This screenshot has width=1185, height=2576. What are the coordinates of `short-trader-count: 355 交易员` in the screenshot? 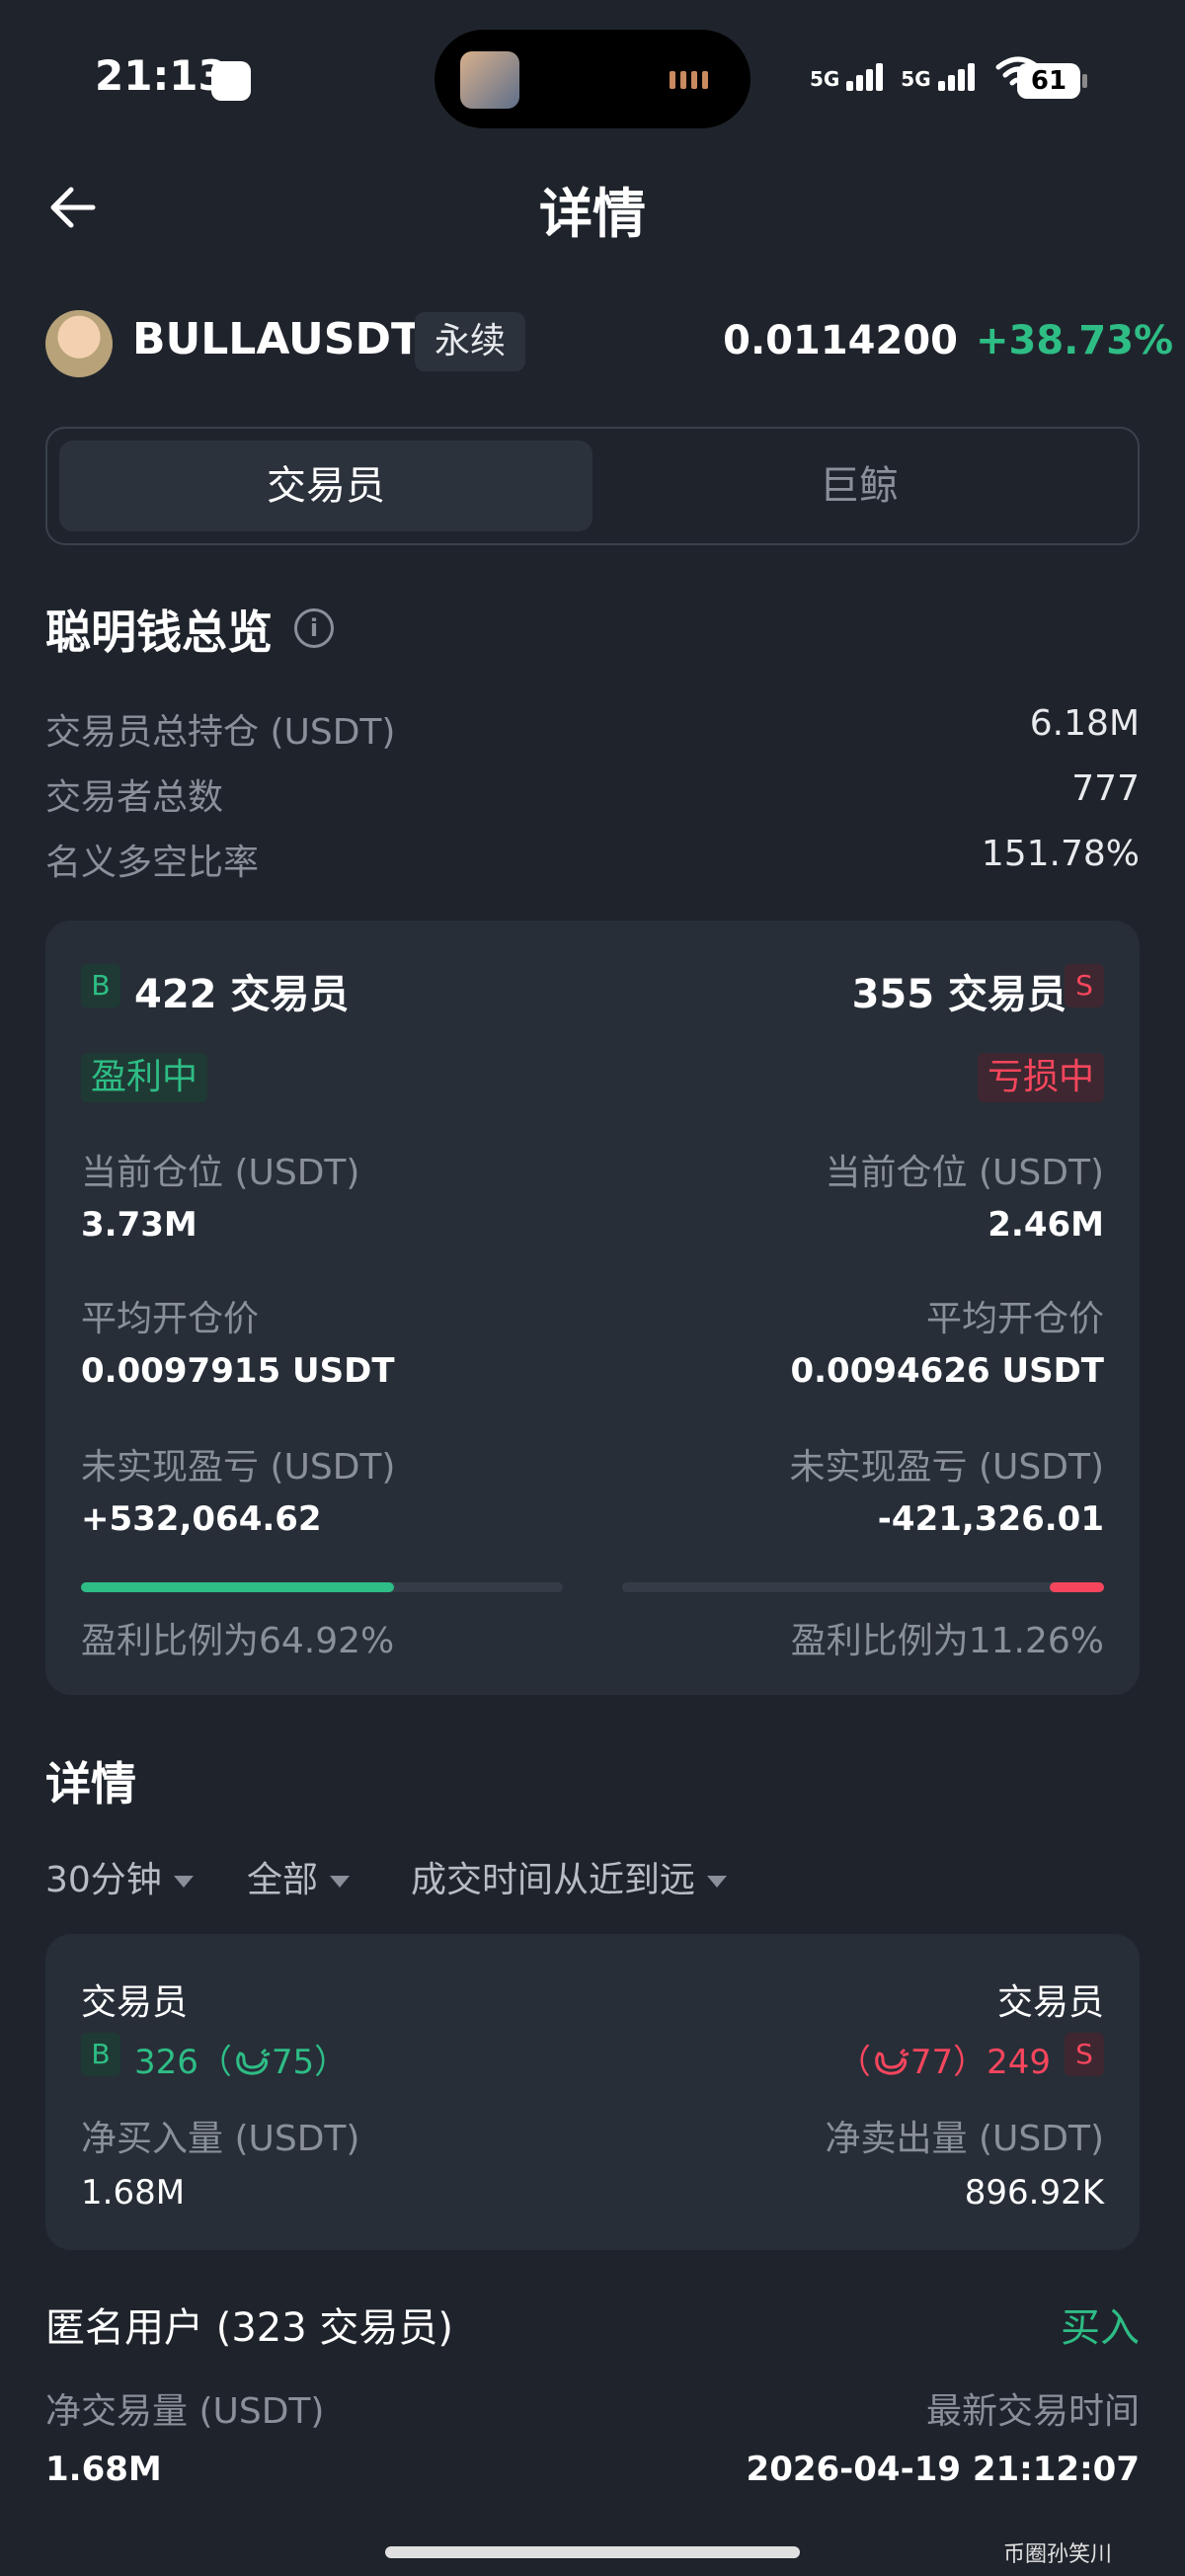 It's located at (959, 994).